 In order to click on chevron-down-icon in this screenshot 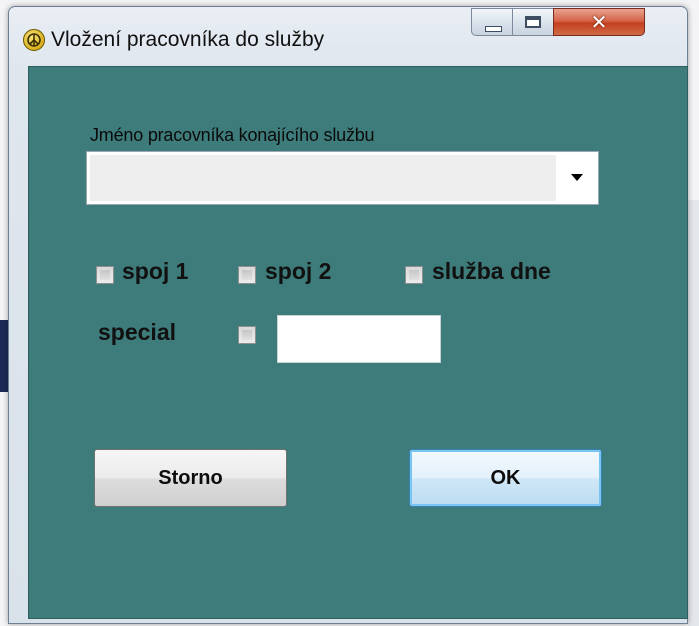, I will do `click(577, 177)`.